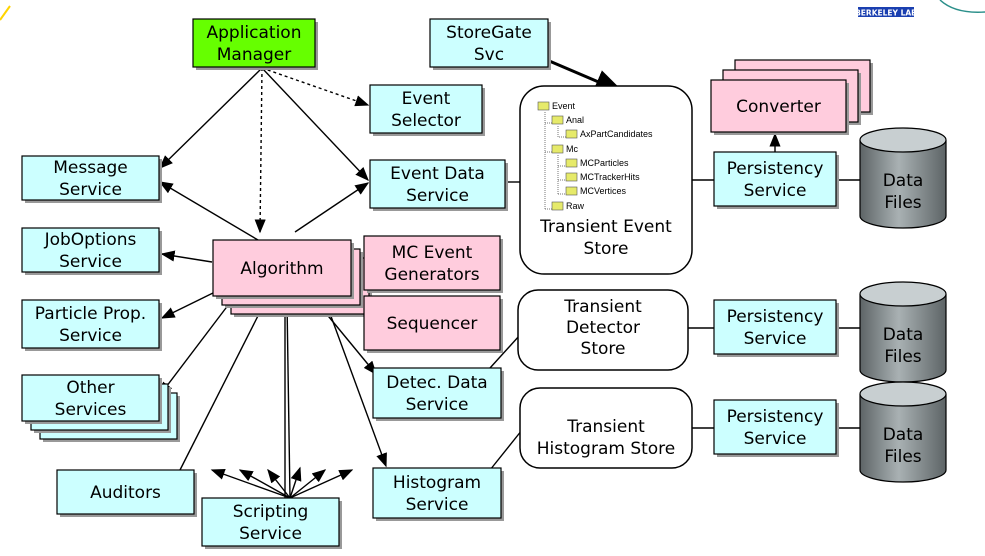  I want to click on svg-text: Detector, so click(603, 328).